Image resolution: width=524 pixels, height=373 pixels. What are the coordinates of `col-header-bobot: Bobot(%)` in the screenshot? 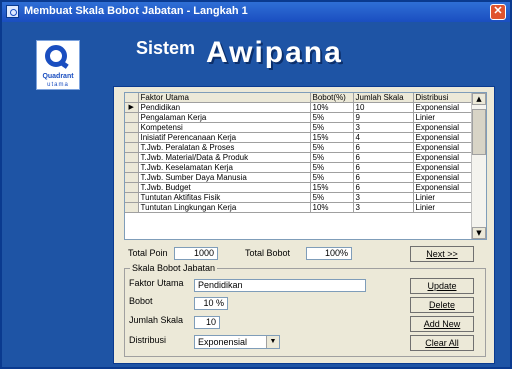 It's located at (332, 98).